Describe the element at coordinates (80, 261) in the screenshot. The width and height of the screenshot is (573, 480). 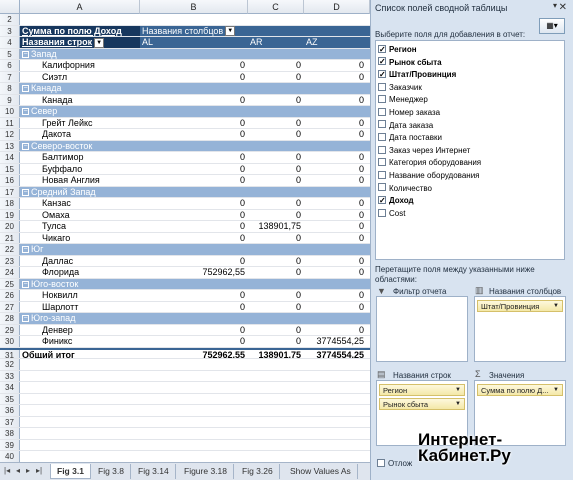
I see `cell-a: Даллас` at that location.